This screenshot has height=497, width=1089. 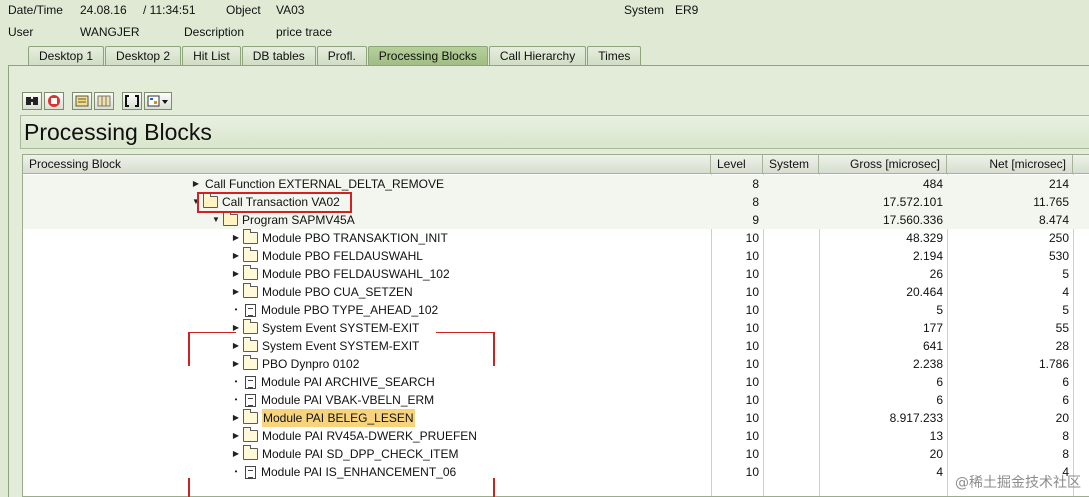 I want to click on tree-node: ▶ Module PBO TRANSAKTION_INIT, so click(x=339, y=238).